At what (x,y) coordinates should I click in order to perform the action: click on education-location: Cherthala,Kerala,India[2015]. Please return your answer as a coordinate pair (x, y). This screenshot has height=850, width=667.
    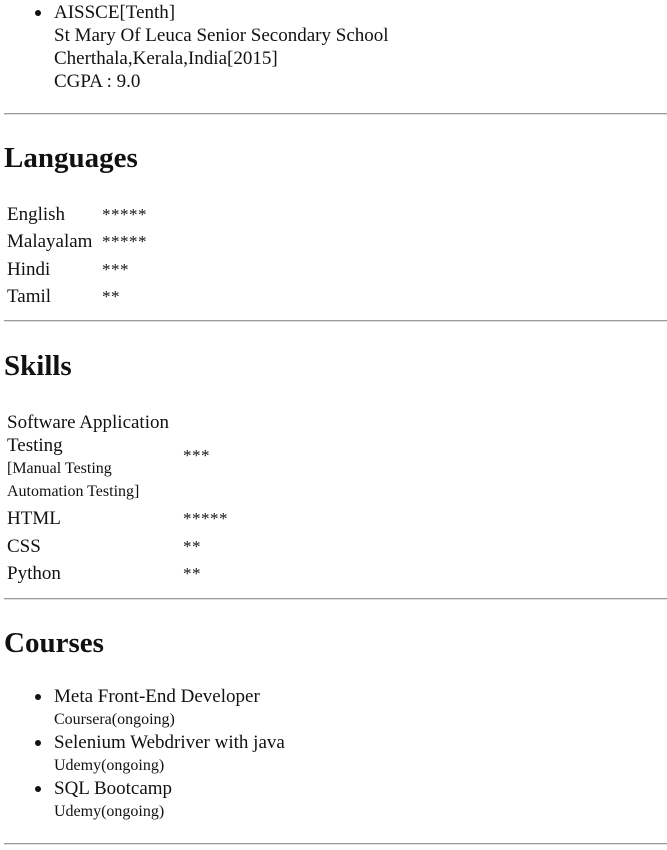
    Looking at the image, I should click on (166, 58).